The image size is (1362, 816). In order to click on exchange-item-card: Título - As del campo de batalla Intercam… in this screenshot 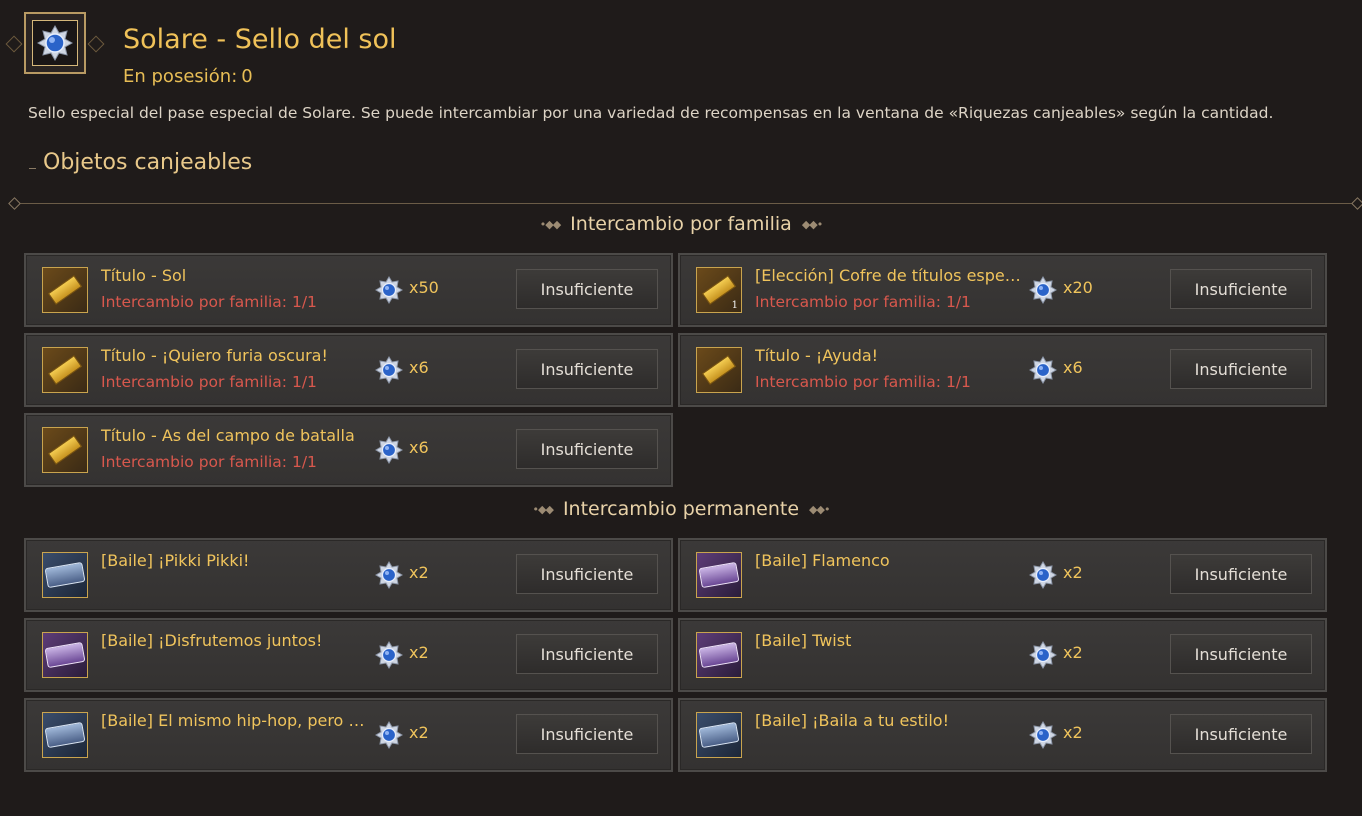, I will do `click(348, 450)`.